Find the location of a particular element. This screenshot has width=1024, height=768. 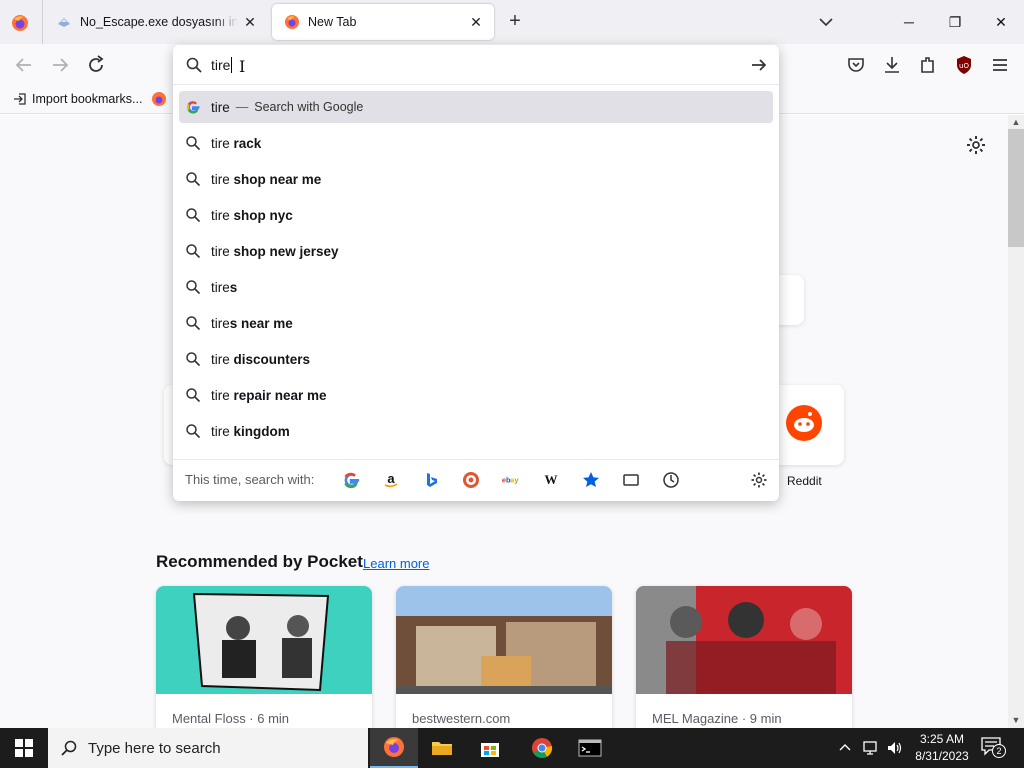

windows-taskbar: Type here to search 3:25 AM 8/31/2023 2 is located at coordinates (512, 748).